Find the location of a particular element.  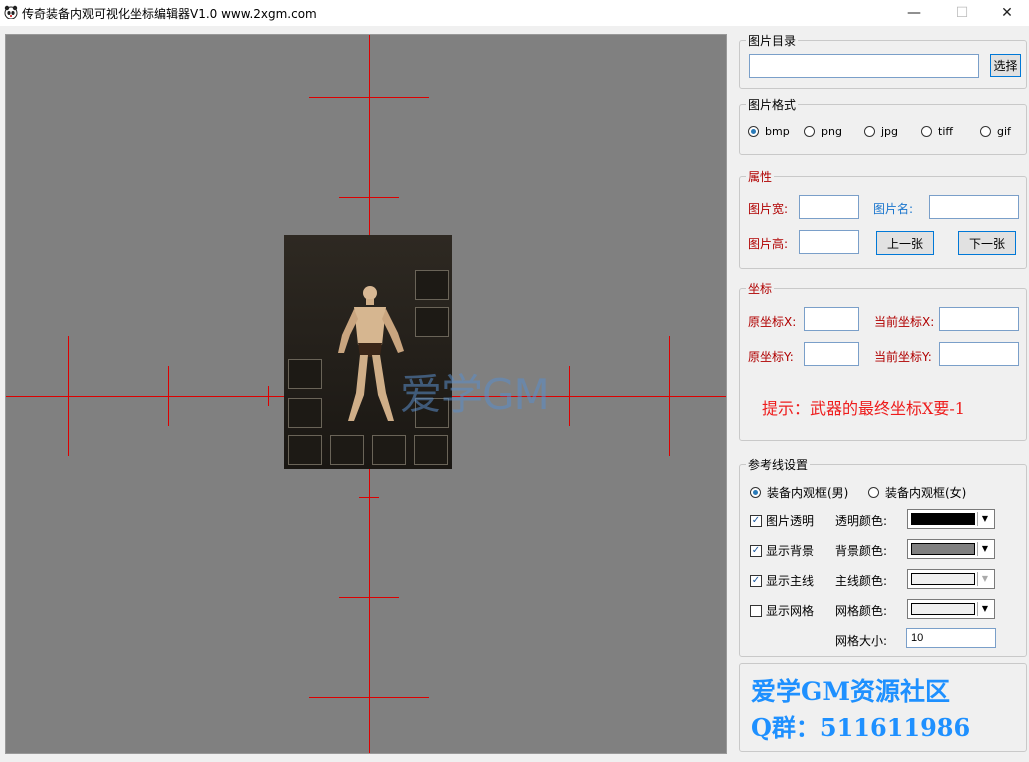

format-radio-bmp: bmp is located at coordinates (769, 131).